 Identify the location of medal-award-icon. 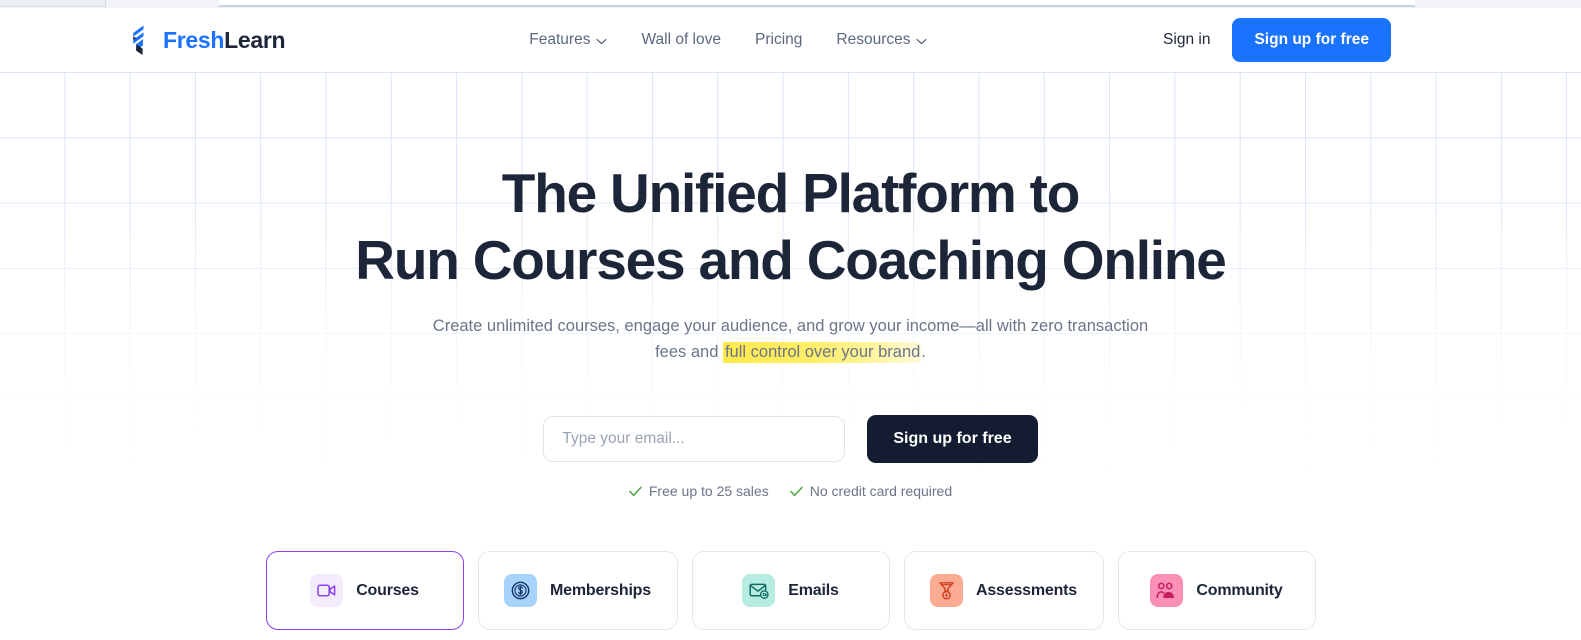
(946, 591).